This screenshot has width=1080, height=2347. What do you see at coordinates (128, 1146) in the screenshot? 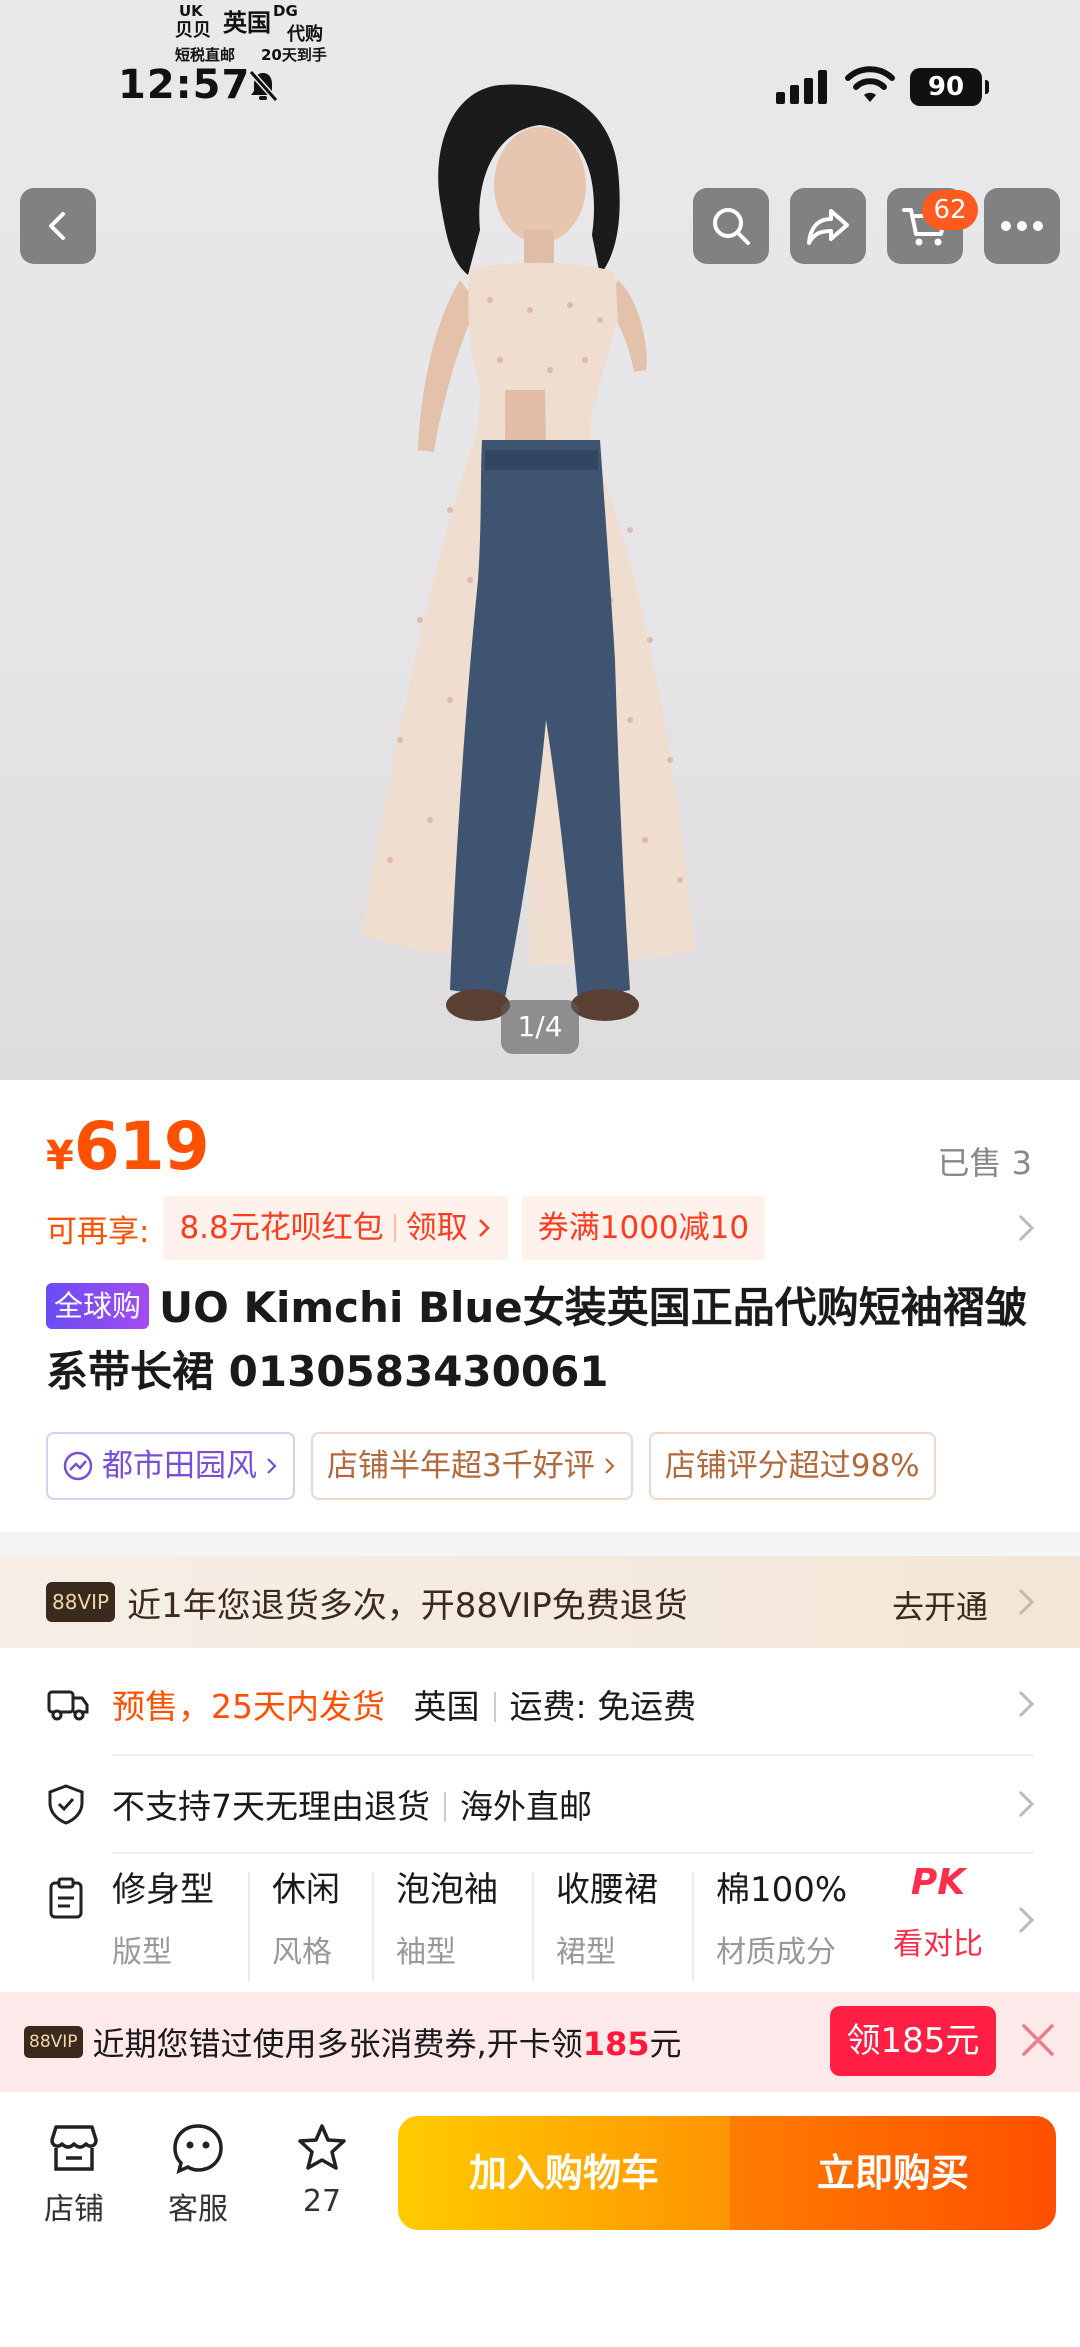
I see `price: ¥619` at bounding box center [128, 1146].